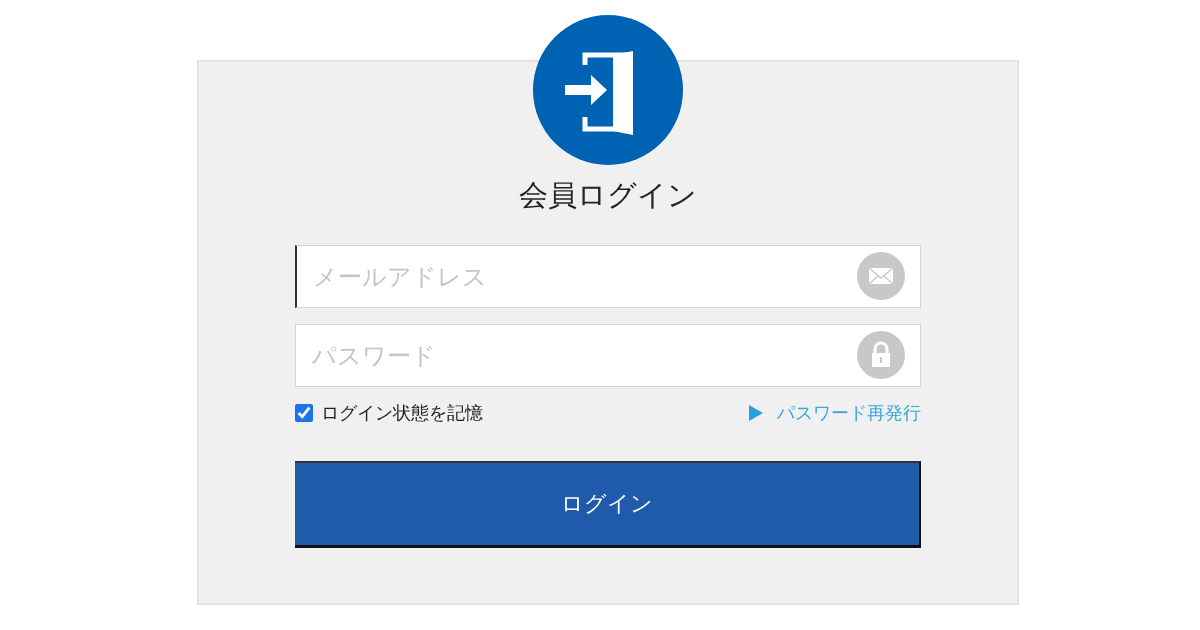 The height and width of the screenshot is (630, 1200). Describe the element at coordinates (881, 276) in the screenshot. I see `envelope-icon` at that location.